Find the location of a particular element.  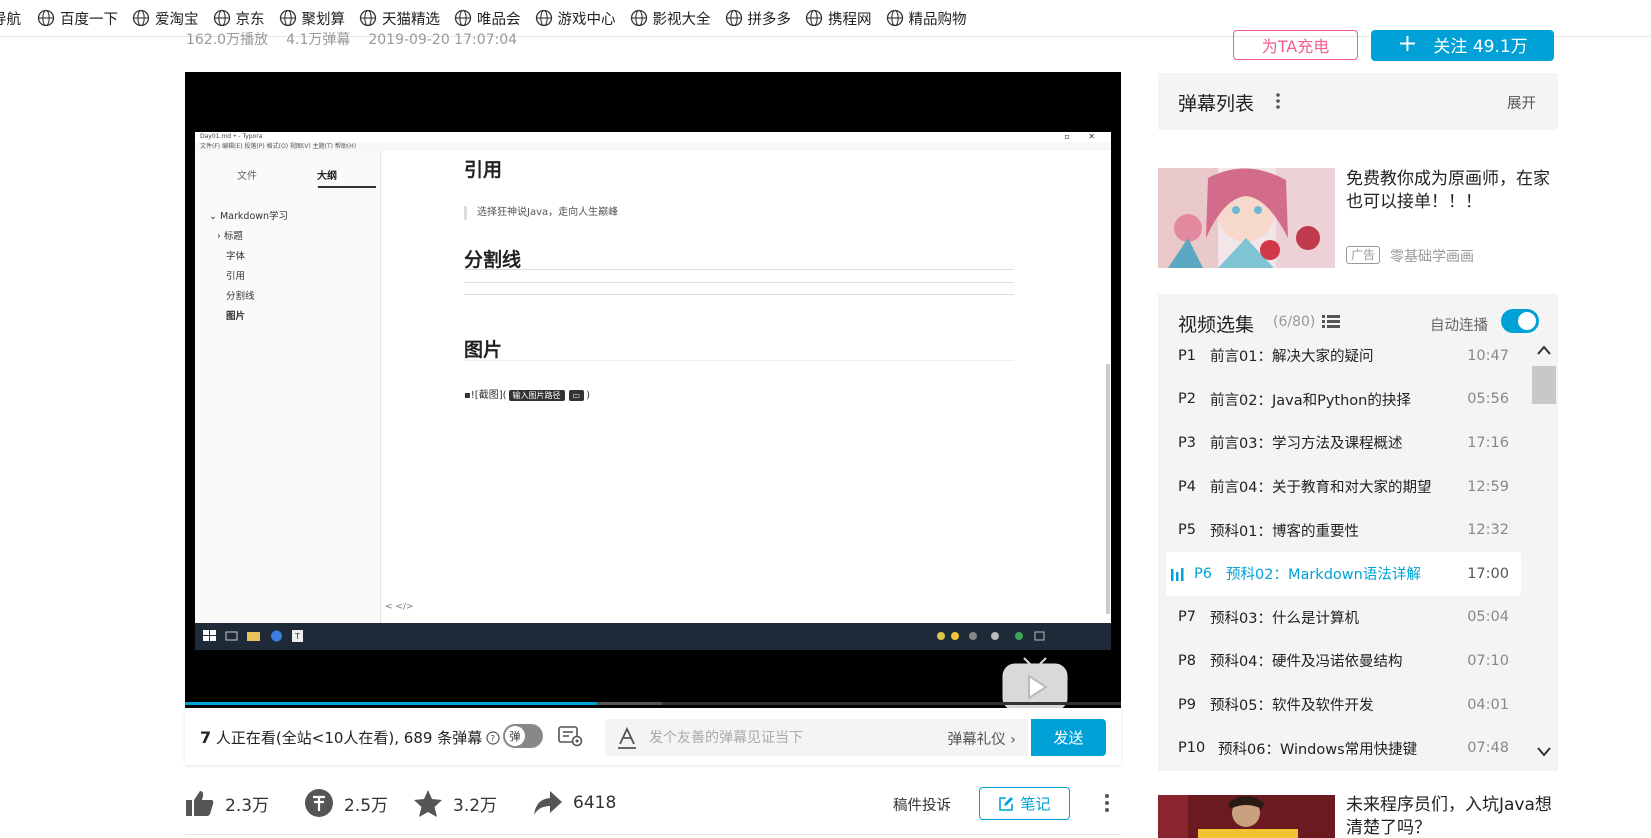

help-icon: ? is located at coordinates (493, 738).